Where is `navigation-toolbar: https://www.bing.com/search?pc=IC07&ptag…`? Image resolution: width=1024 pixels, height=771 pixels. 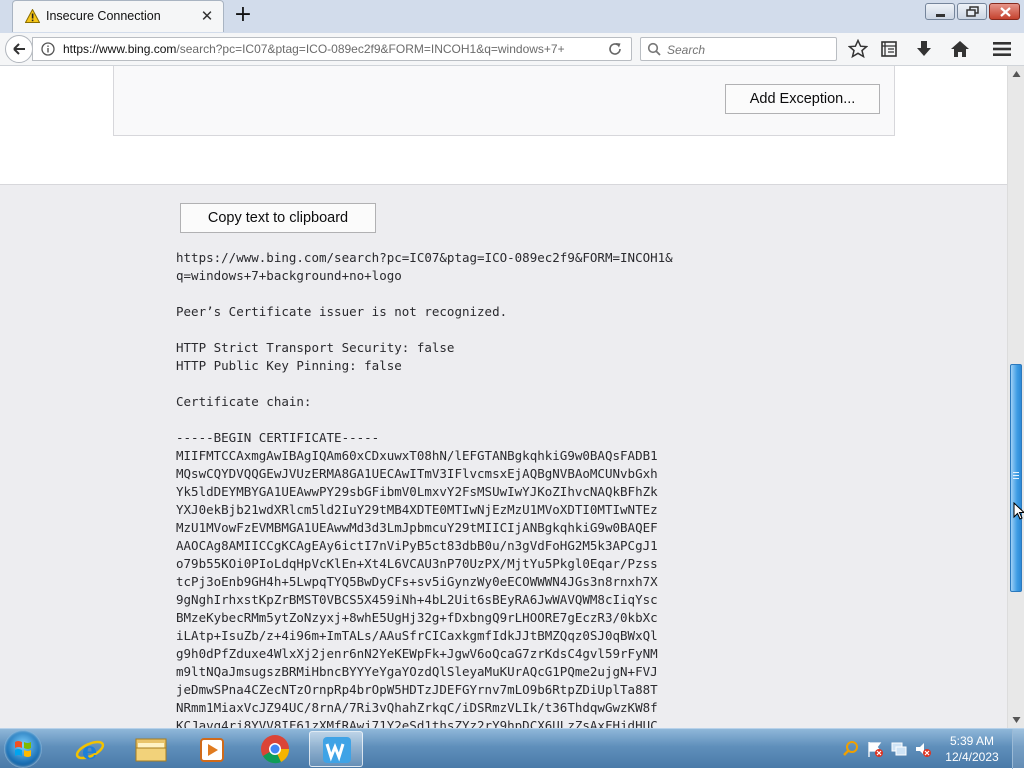
navigation-toolbar: https://www.bing.com/search?pc=IC07&ptag… is located at coordinates (512, 49).